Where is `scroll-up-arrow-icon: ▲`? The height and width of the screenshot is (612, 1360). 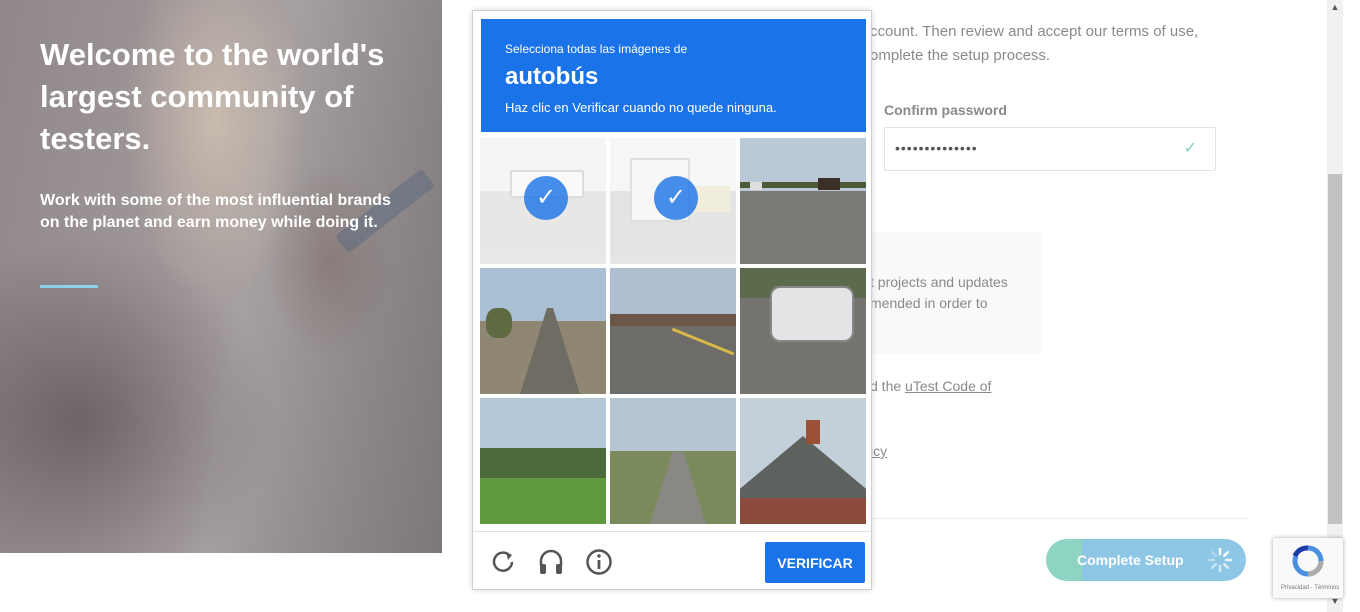 scroll-up-arrow-icon: ▲ is located at coordinates (1335, 8).